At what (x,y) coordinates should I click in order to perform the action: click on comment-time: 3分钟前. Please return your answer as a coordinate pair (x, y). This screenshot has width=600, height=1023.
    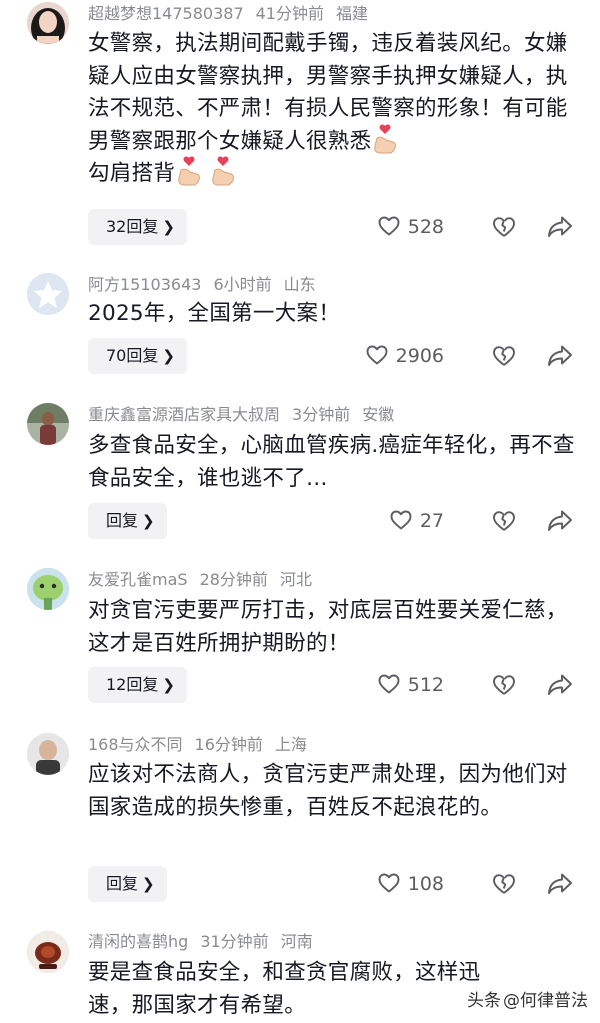
    Looking at the image, I should click on (321, 414).